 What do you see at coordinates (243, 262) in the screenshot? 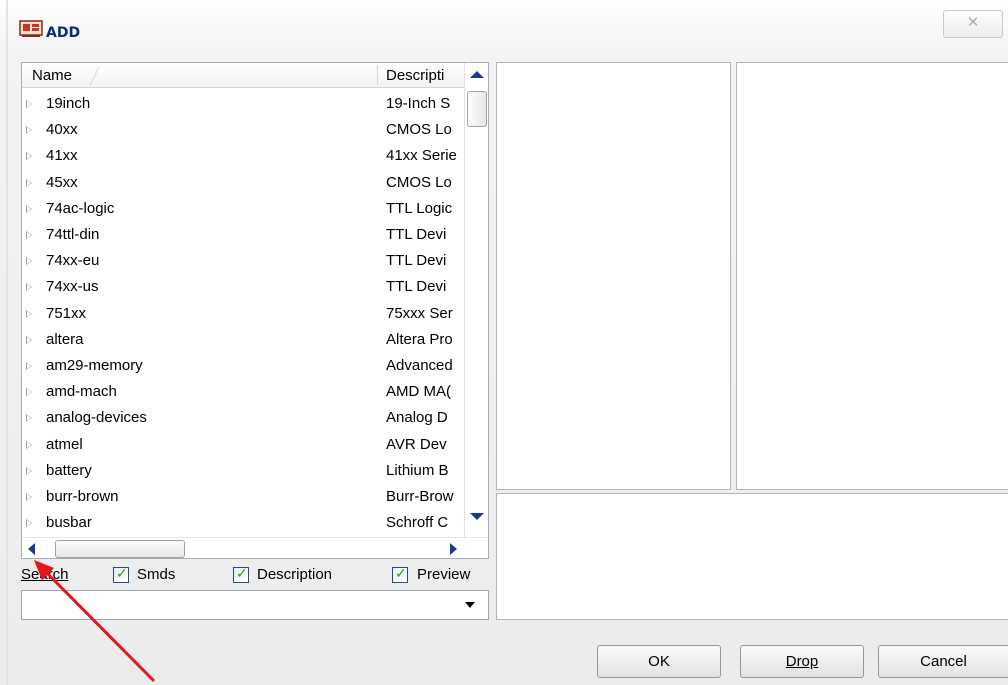
I see `list-row: 74xx-eu TTL Devi` at bounding box center [243, 262].